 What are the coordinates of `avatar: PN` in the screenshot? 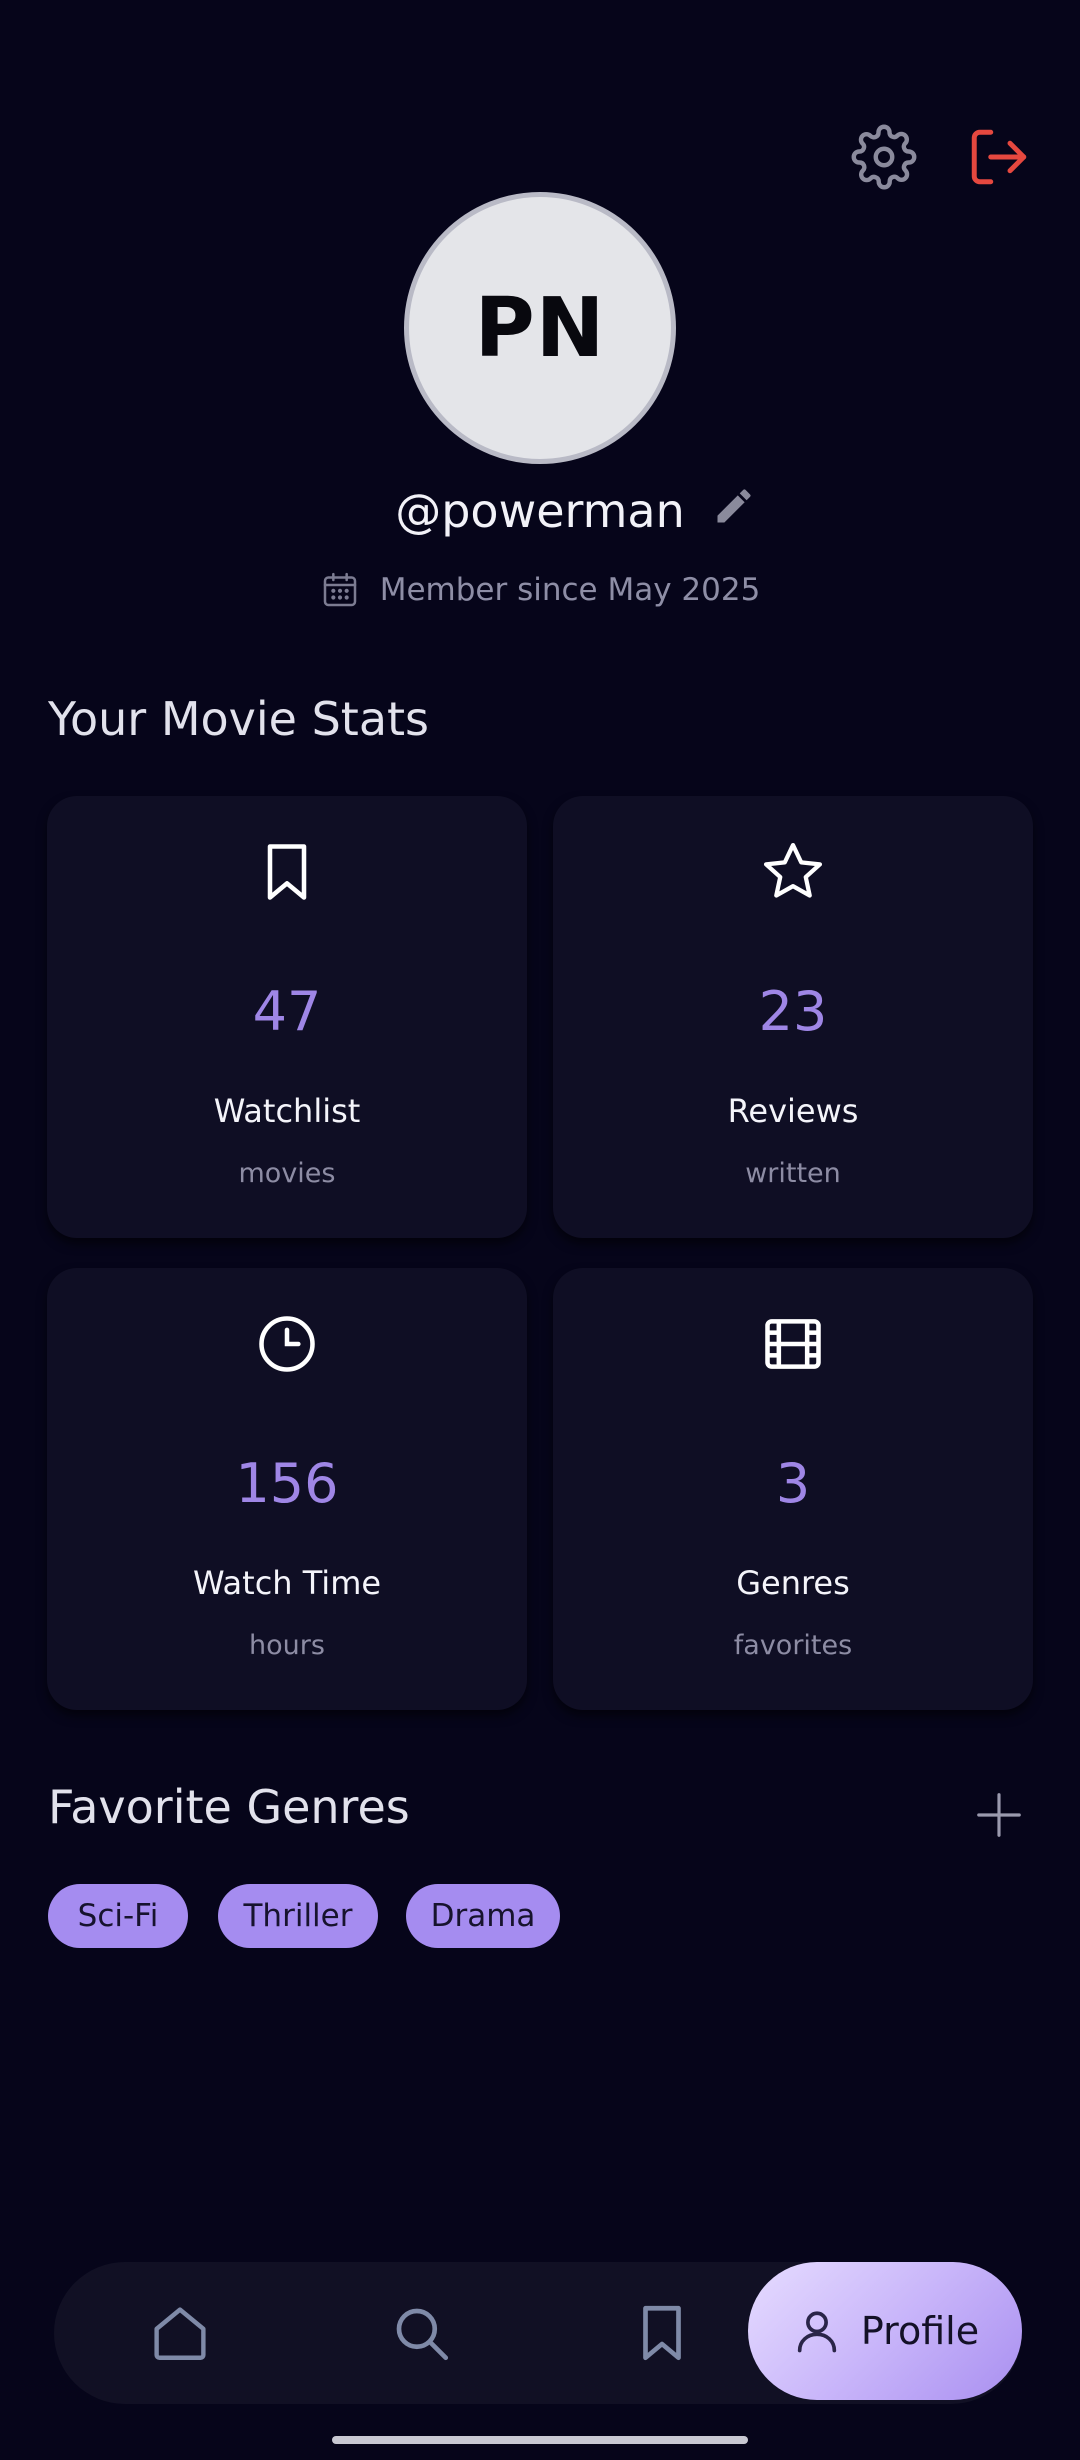 It's located at (540, 328).